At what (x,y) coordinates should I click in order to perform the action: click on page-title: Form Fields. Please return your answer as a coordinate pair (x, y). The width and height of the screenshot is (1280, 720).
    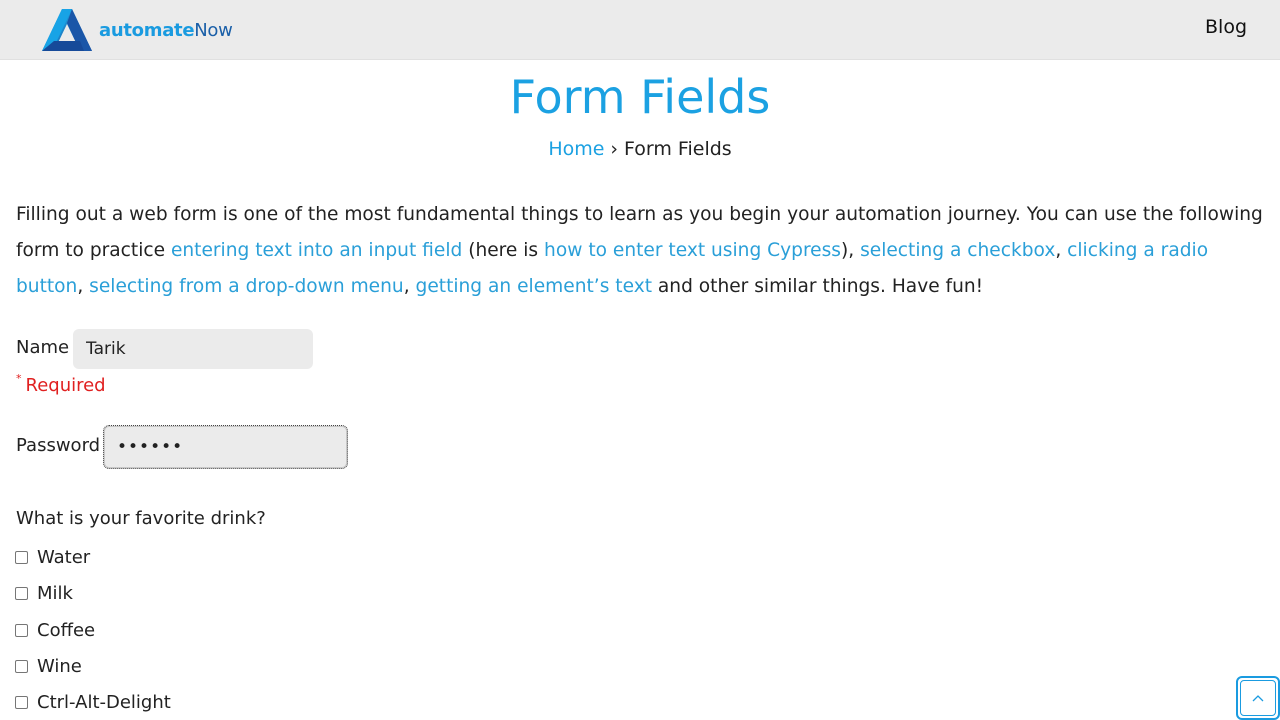
    Looking at the image, I should click on (640, 97).